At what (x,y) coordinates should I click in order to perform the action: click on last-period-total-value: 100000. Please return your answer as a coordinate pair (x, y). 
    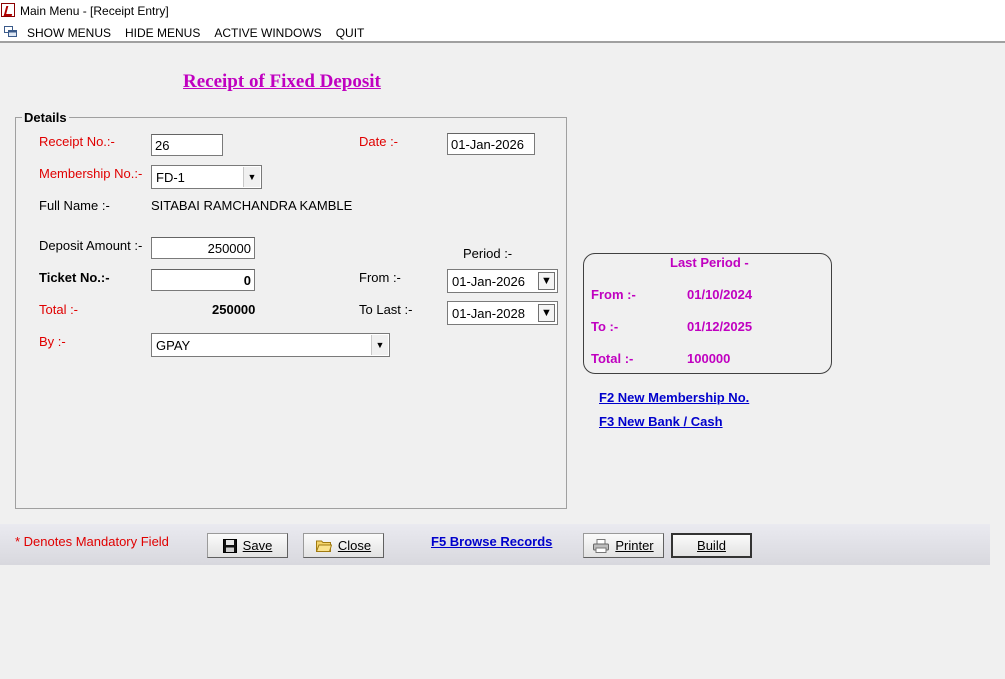
    Looking at the image, I should click on (709, 358).